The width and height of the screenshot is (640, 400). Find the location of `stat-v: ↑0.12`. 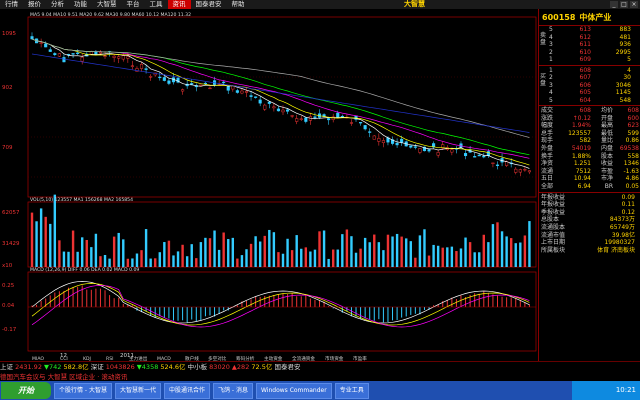

stat-v: ↑0.12 is located at coordinates (581, 118).